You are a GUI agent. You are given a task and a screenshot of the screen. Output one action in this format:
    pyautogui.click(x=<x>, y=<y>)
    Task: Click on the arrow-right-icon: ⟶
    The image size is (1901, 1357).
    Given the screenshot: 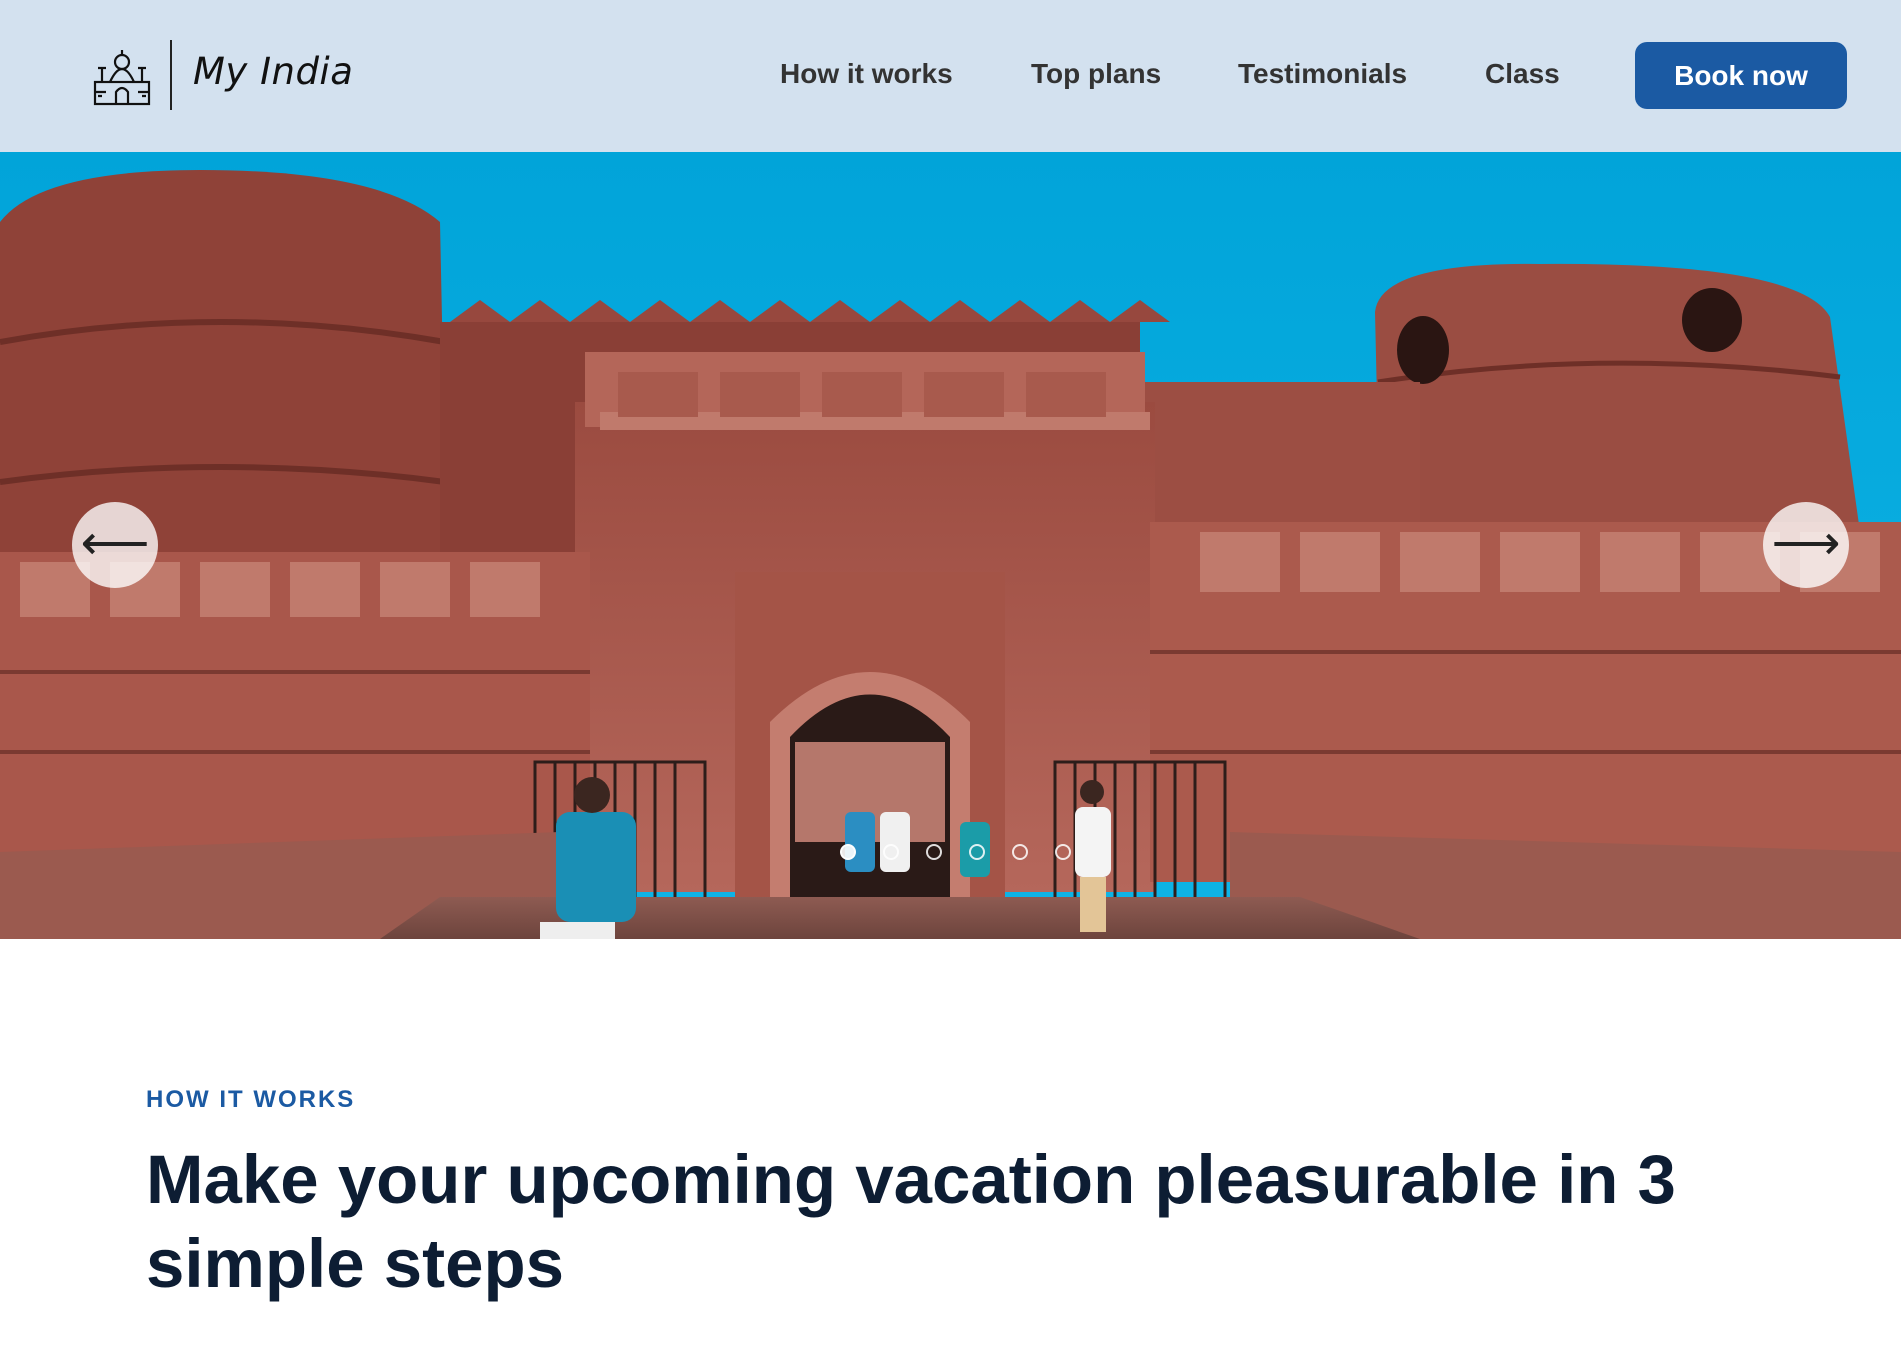 What is the action you would take?
    pyautogui.click(x=1806, y=543)
    